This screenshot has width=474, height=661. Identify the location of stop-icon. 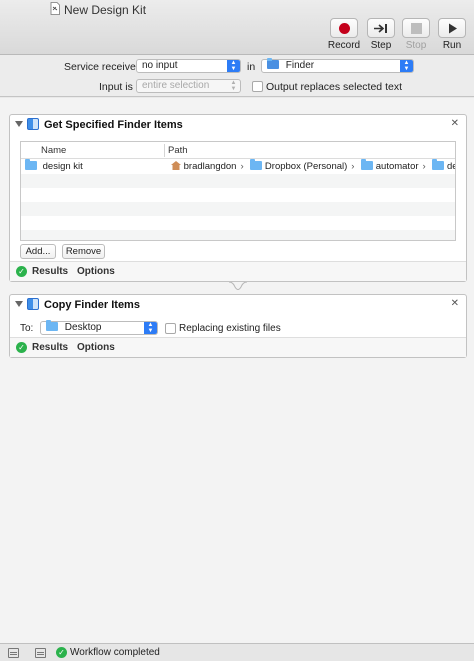
(416, 28).